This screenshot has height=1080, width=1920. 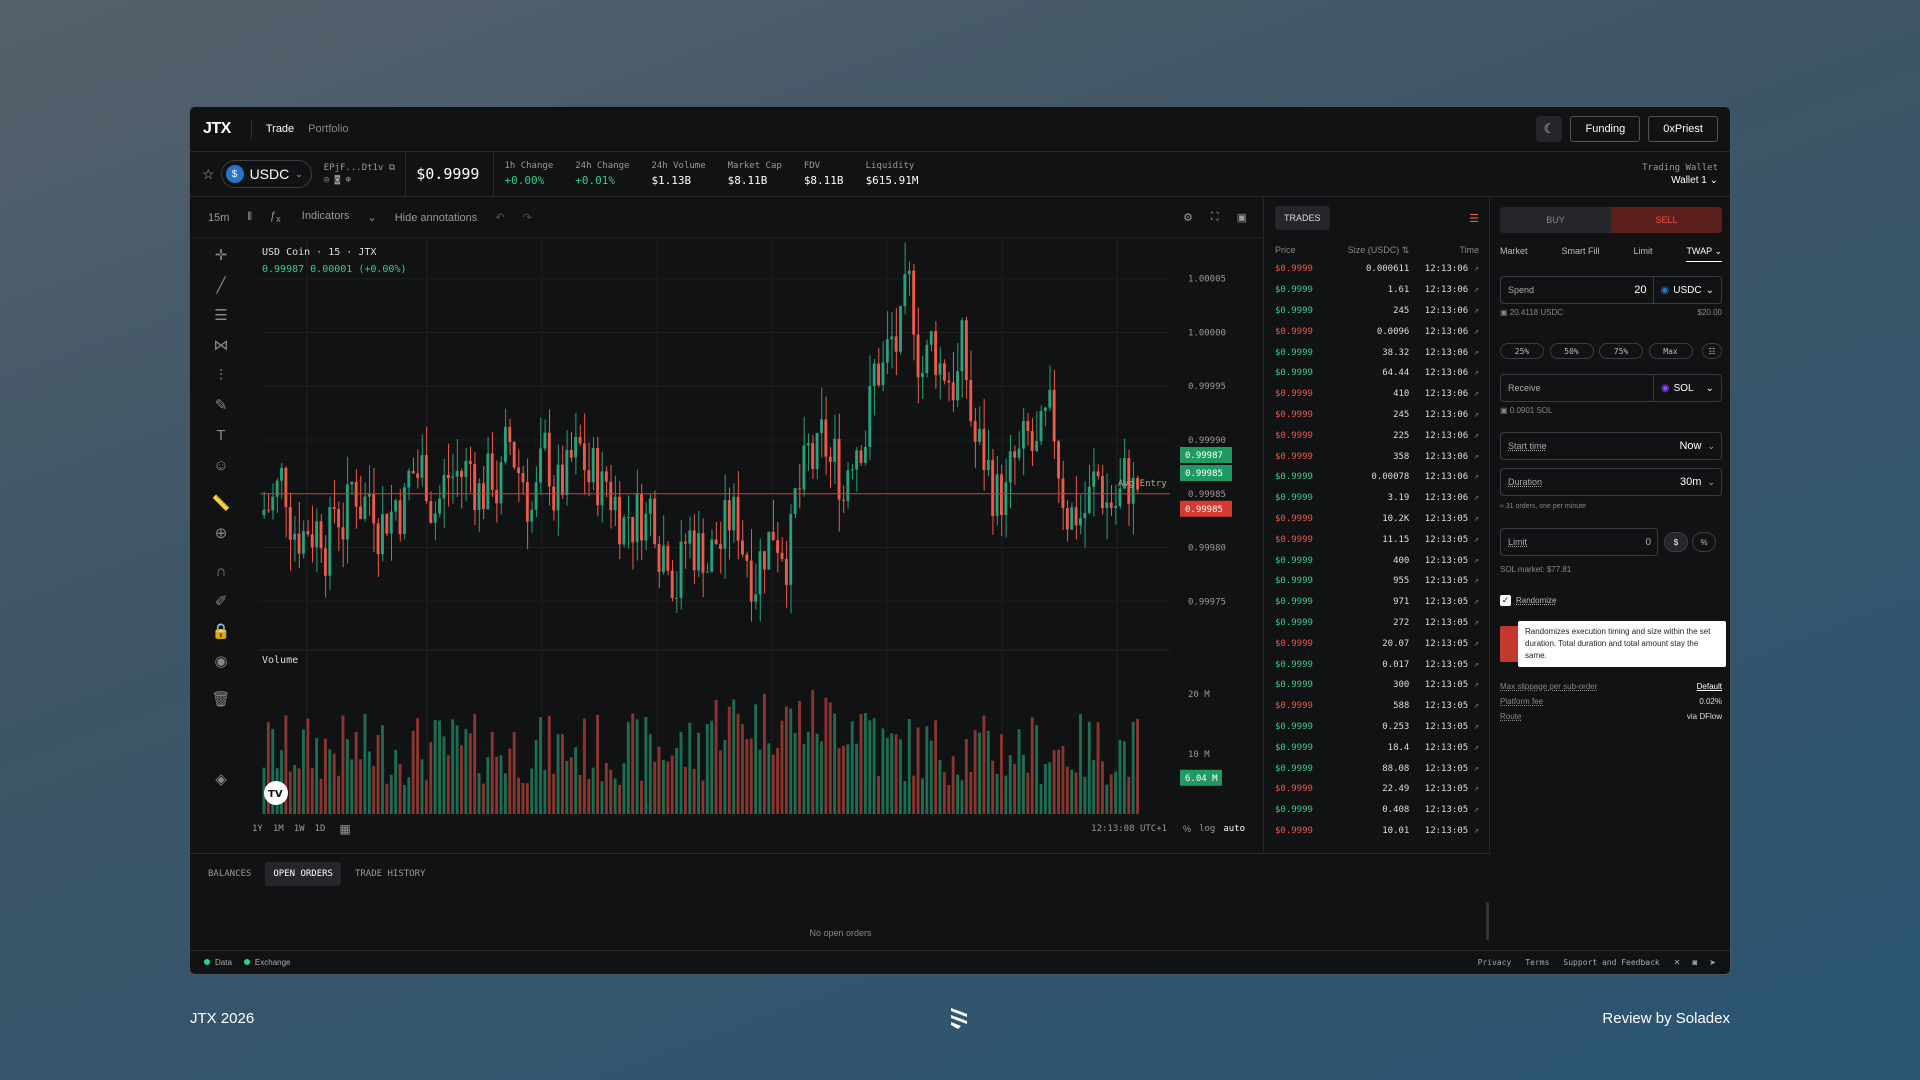 I want to click on pct-button-0: 25%, so click(x=1522, y=351).